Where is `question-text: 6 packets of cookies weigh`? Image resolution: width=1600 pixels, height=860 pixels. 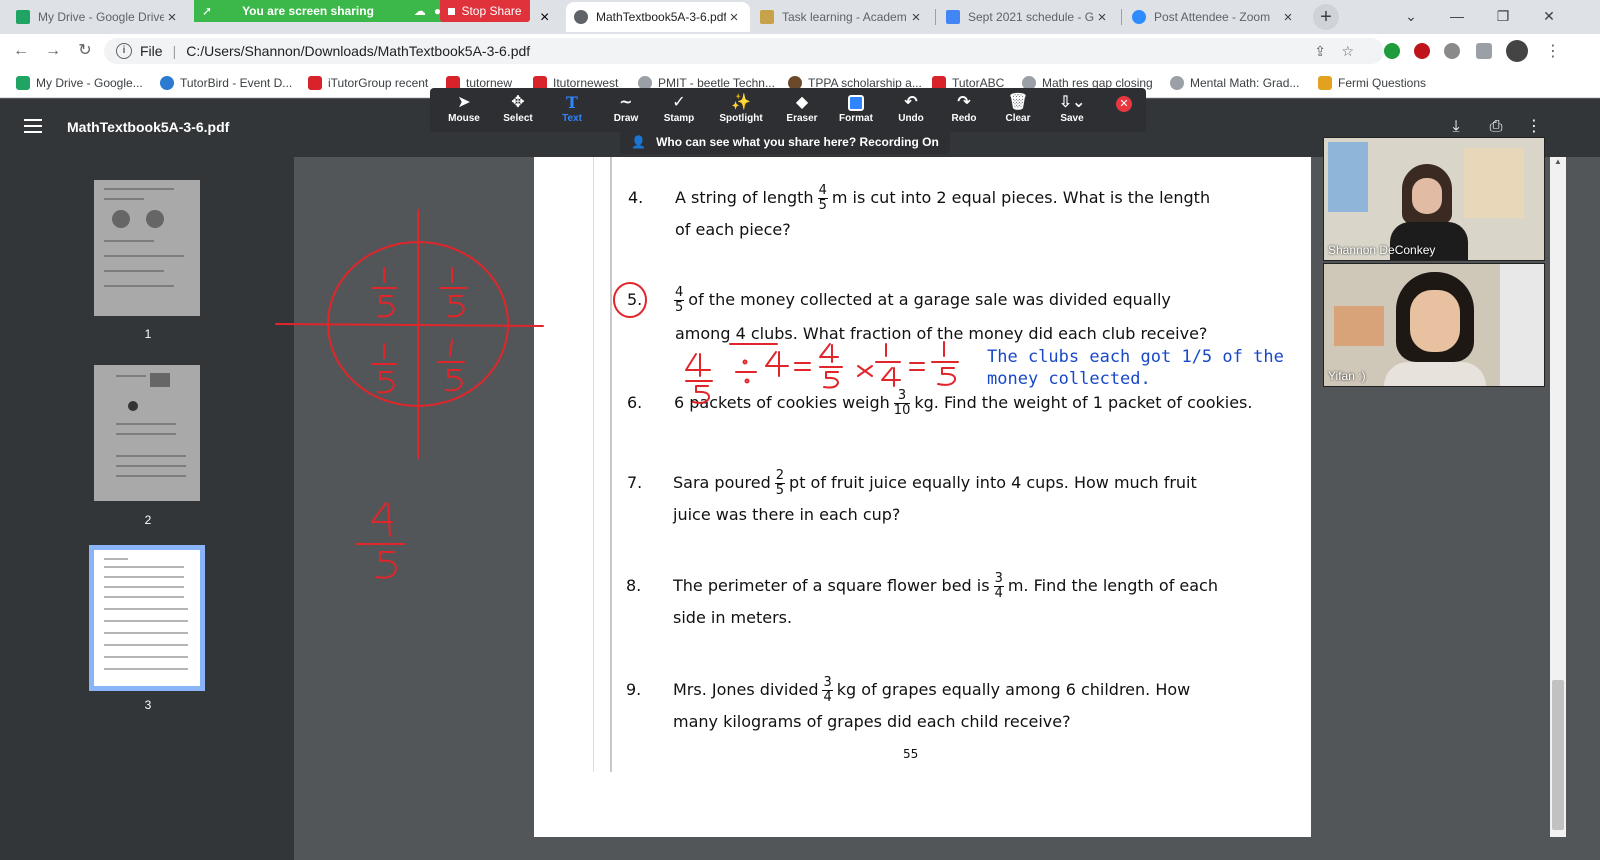 question-text: 6 packets of cookies weigh is located at coordinates (782, 402).